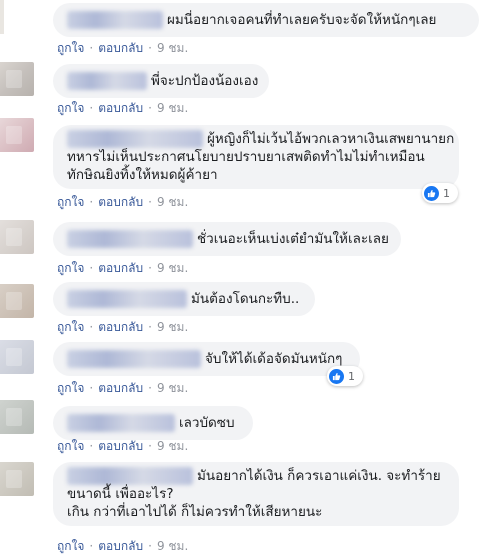 This screenshot has height=559, width=482. Describe the element at coordinates (293, 239) in the screenshot. I see `comment-text: ชั่วเนอะเห็นเบ่งเต๋ยำมันให้เละเลย` at that location.